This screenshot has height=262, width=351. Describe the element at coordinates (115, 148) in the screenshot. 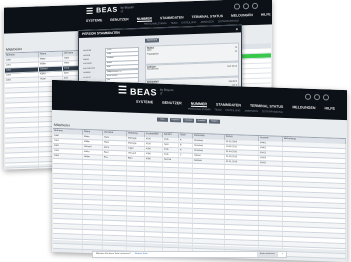

I see `table-cell: Anna` at that location.